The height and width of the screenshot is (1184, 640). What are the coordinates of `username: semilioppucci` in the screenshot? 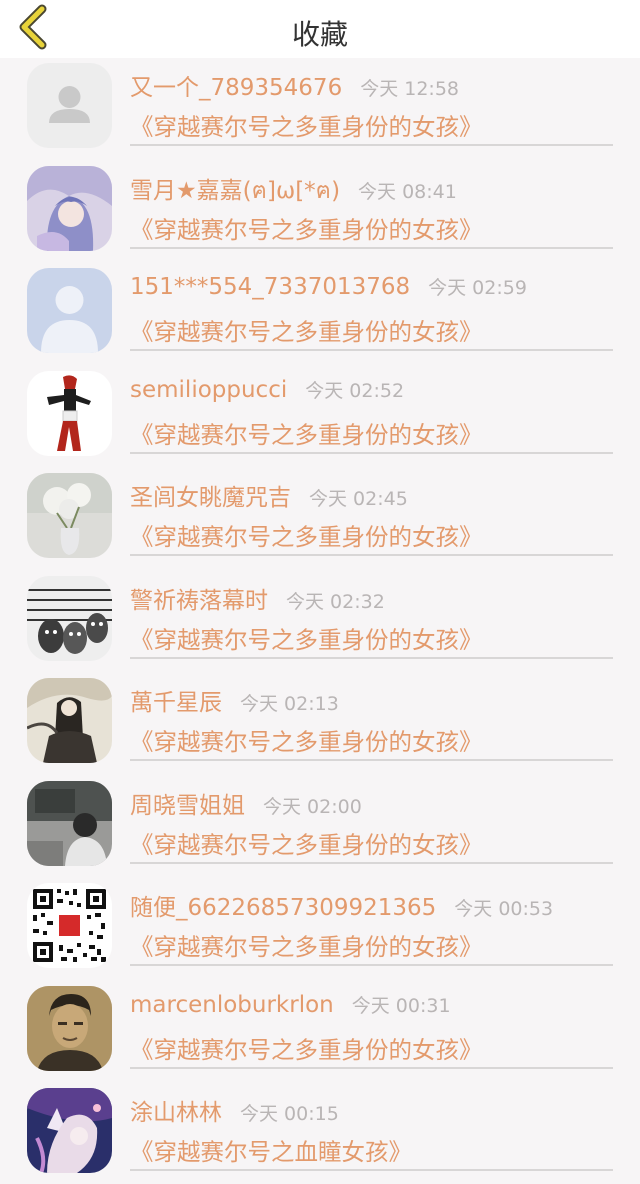 It's located at (208, 390).